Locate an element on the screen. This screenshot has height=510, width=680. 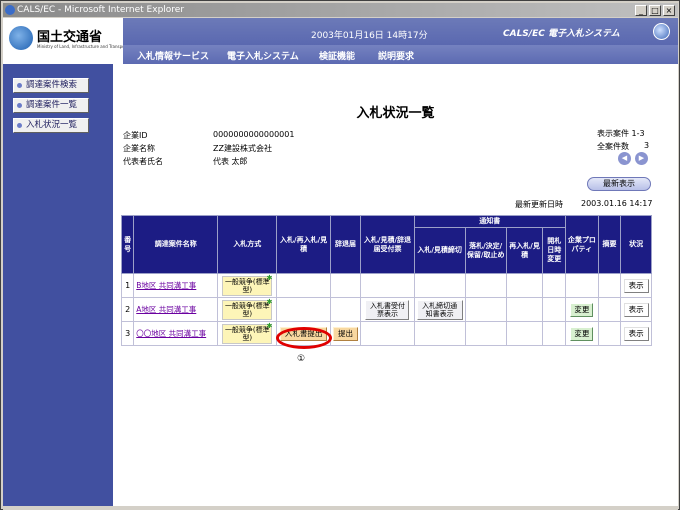
company-id-label: 企業ID is located at coordinates (135, 135).